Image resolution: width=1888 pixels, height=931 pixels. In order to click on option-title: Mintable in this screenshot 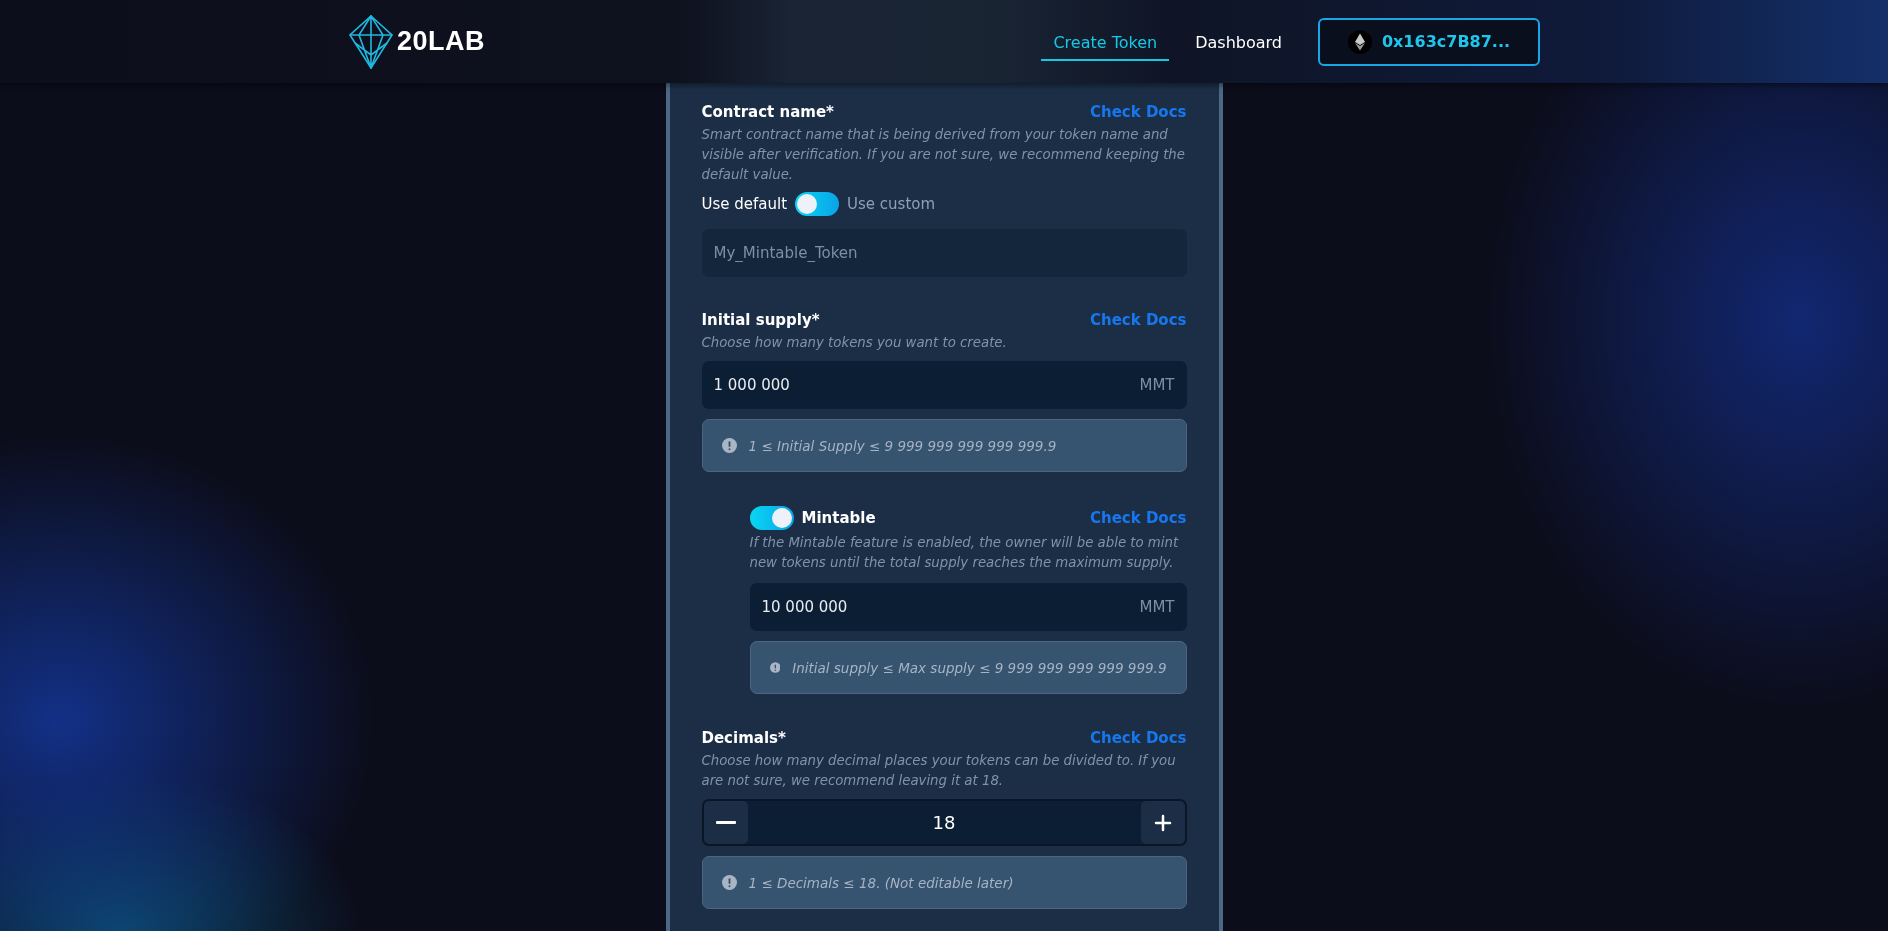, I will do `click(838, 518)`.